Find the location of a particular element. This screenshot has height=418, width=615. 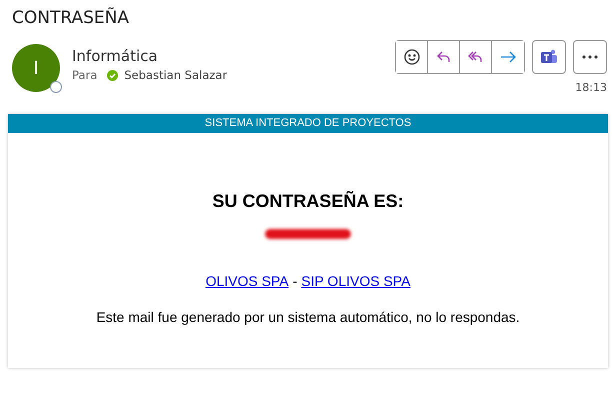

emoji-button is located at coordinates (412, 57).